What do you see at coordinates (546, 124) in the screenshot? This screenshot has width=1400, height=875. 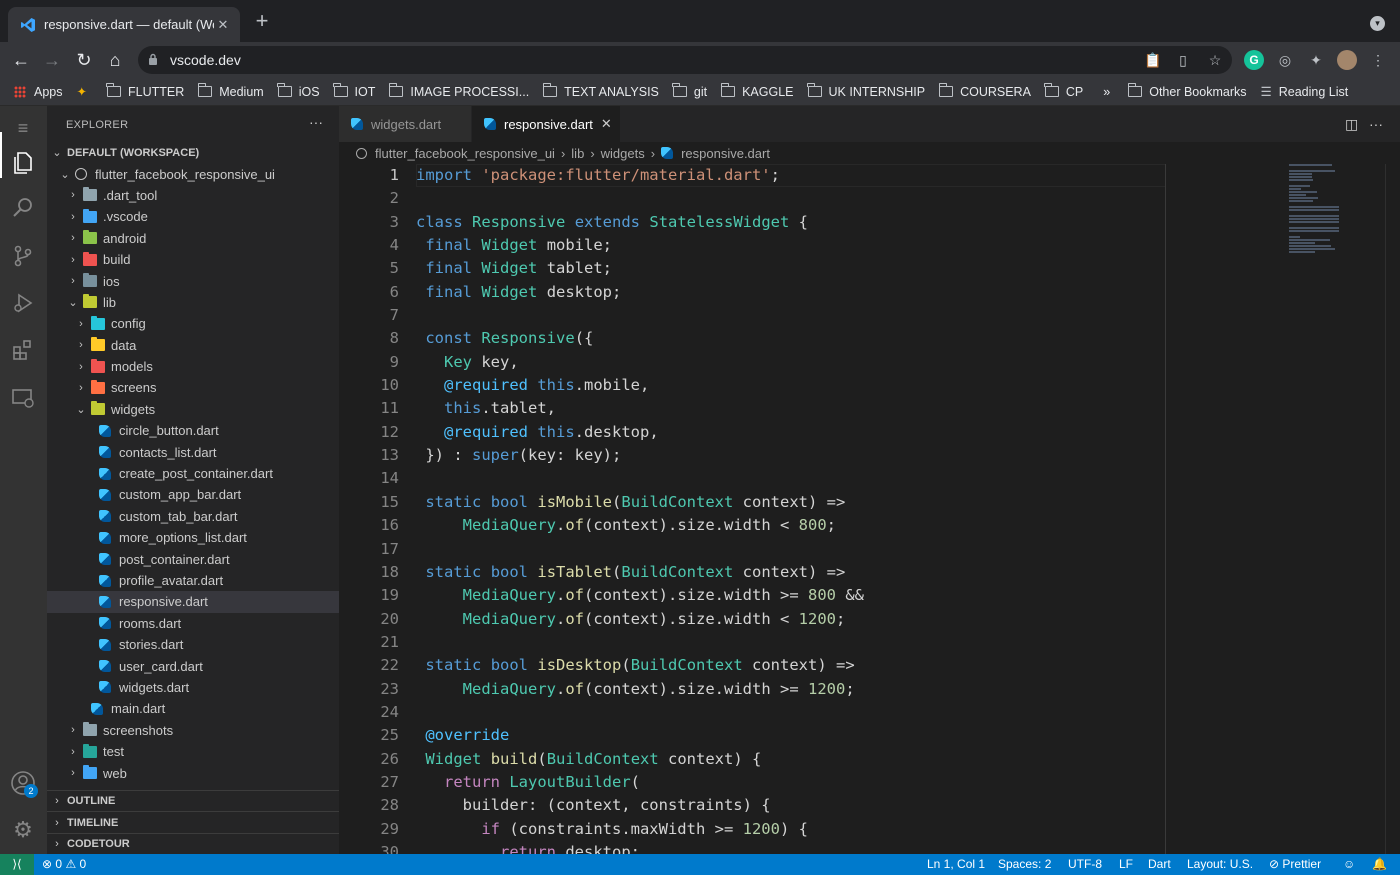 I see `tab-responsive-dart: responsive.dart ✕` at bounding box center [546, 124].